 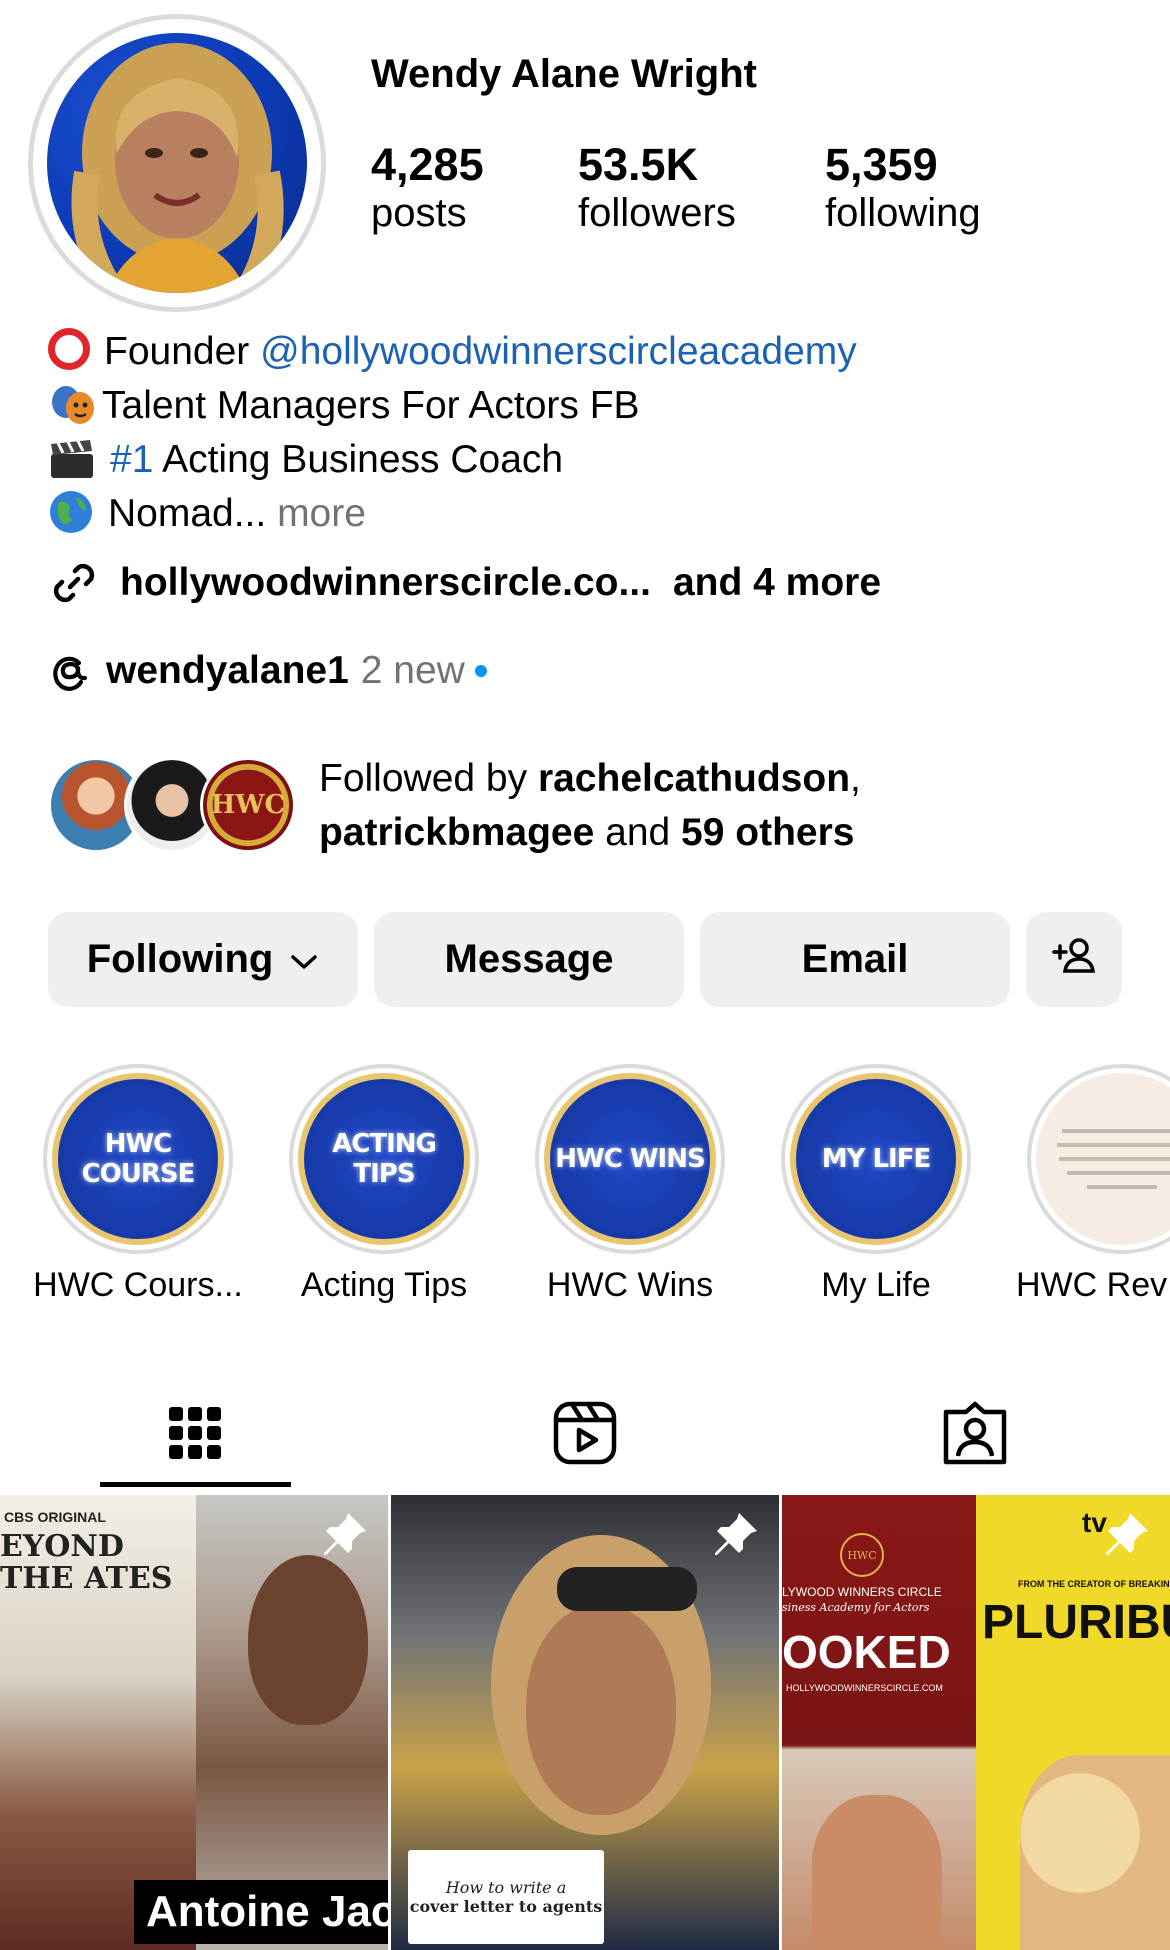 I want to click on globe-icon, so click(x=71, y=512).